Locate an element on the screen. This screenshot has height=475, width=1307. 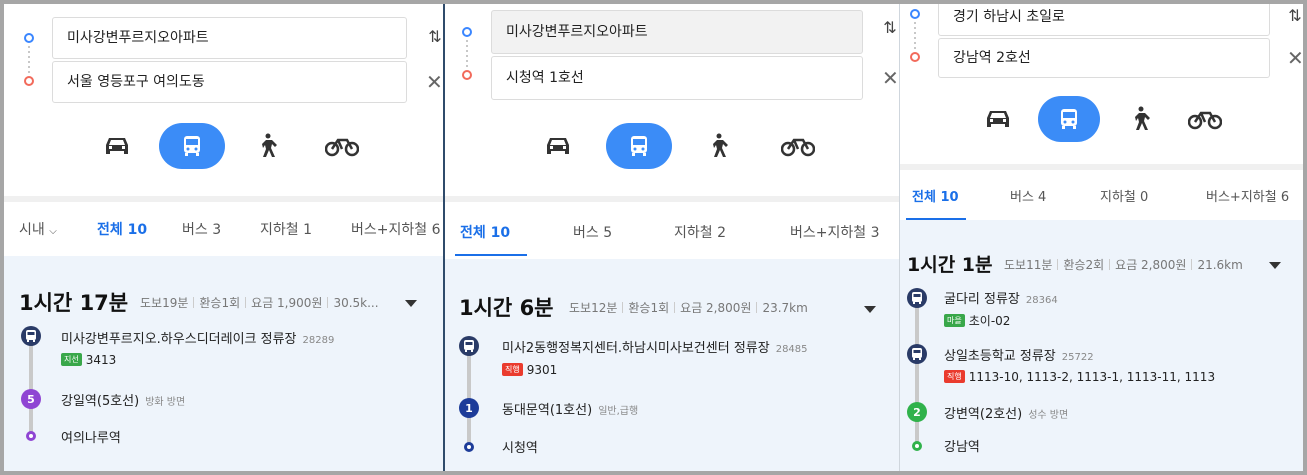
tab-bus: 버스 3 is located at coordinates (201, 229).